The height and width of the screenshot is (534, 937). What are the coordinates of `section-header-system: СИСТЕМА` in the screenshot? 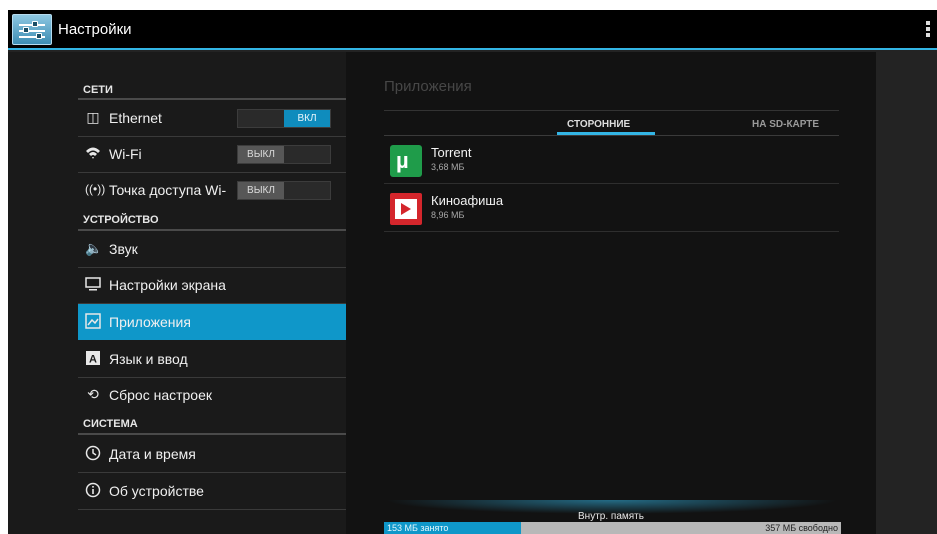 It's located at (110, 424).